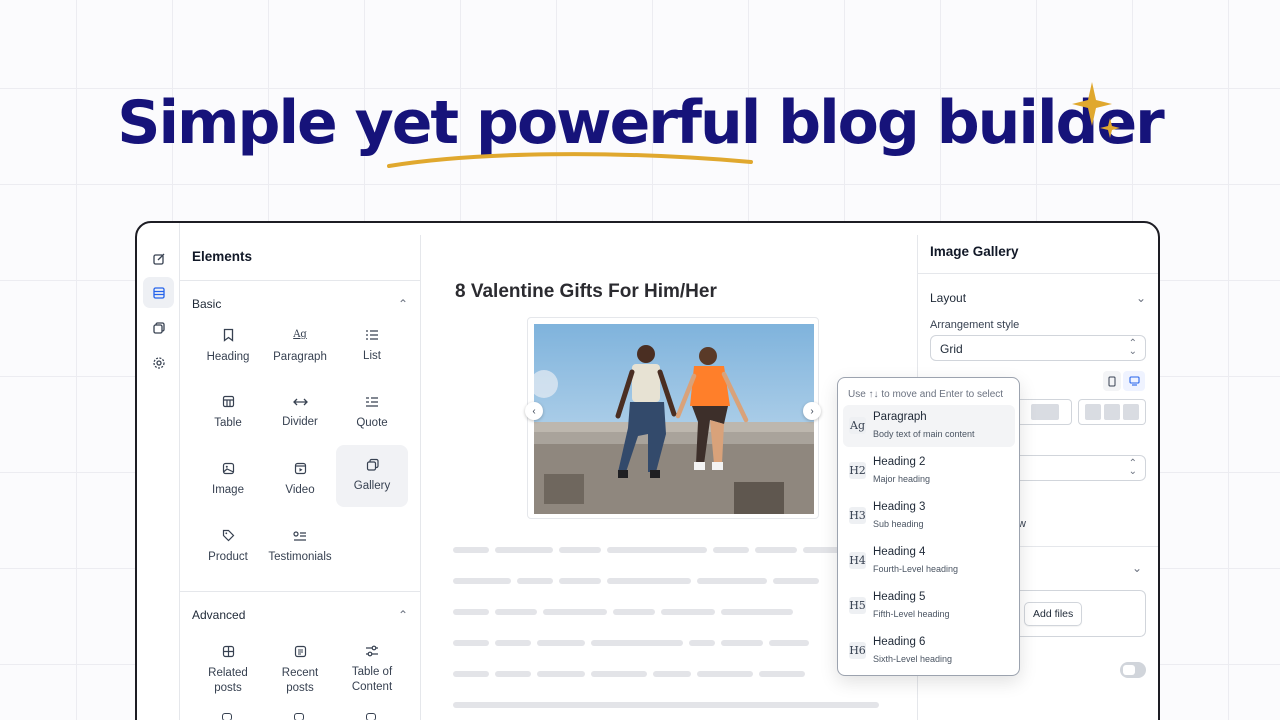  Describe the element at coordinates (1038, 298) in the screenshot. I see `layout-section-header: Layout ⌄` at that location.